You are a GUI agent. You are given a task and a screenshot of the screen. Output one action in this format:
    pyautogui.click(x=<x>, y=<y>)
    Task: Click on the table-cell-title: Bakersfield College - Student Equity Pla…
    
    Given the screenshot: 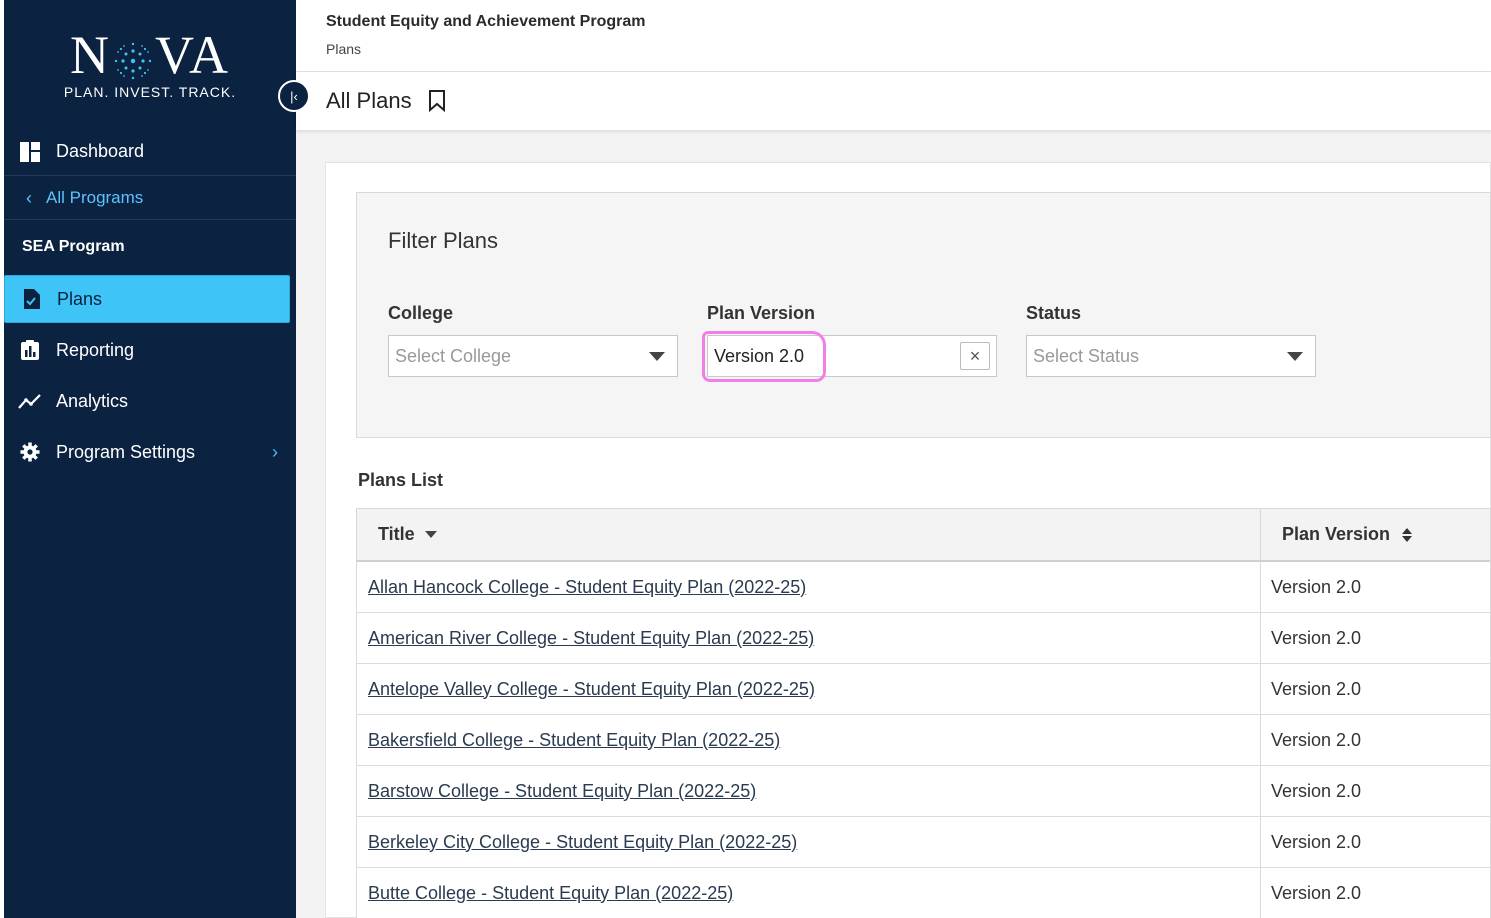 What is the action you would take?
    pyautogui.click(x=809, y=740)
    